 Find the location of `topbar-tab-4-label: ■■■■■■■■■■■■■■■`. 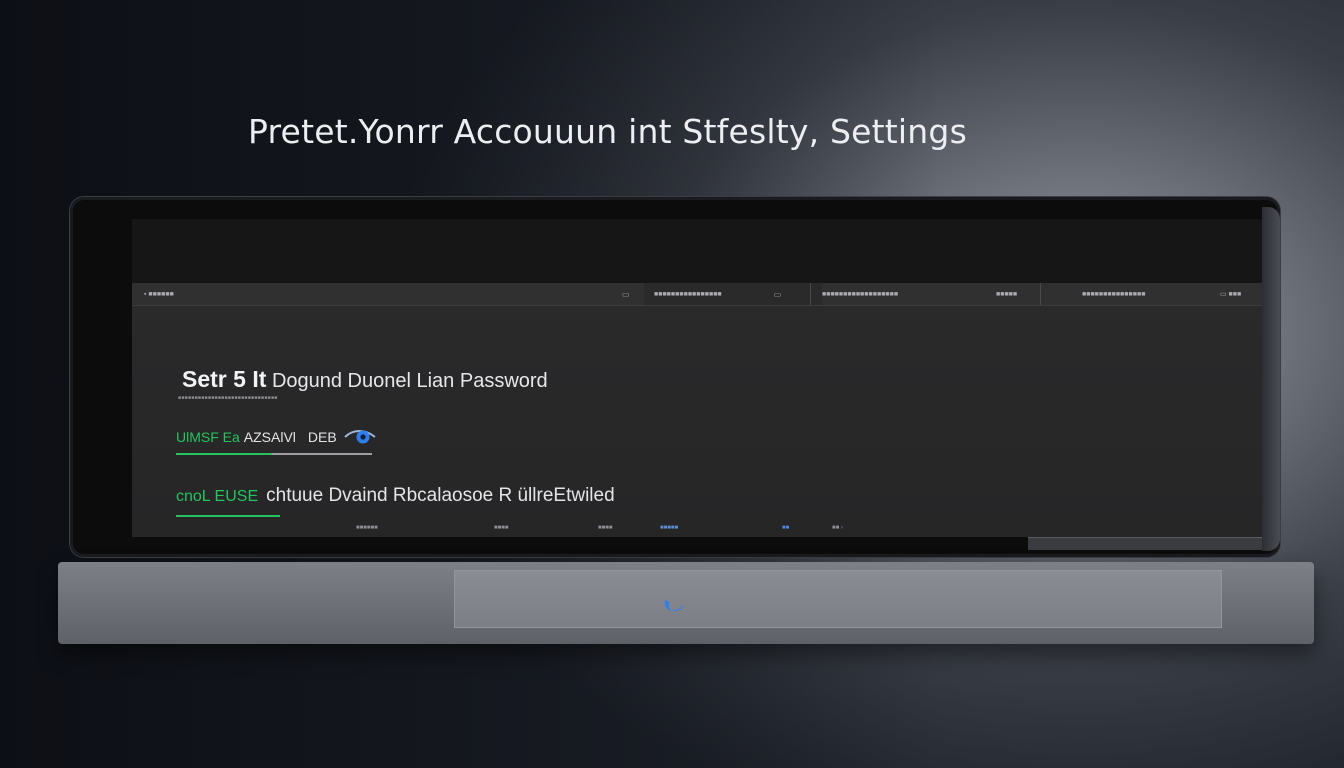

topbar-tab-4-label: ■■■■■■■■■■■■■■■ is located at coordinates (1114, 294).